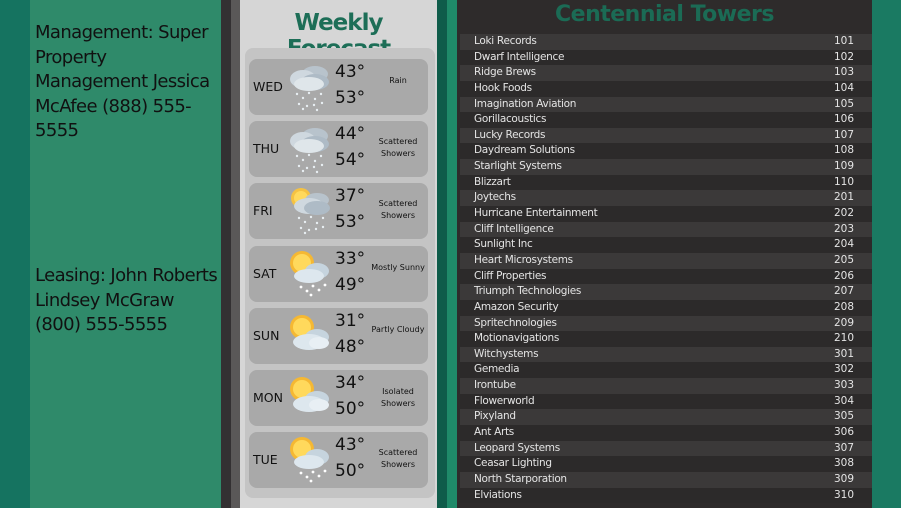 This screenshot has width=901, height=508. What do you see at coordinates (664, 14) in the screenshot?
I see `building-title: Centennial Towers` at bounding box center [664, 14].